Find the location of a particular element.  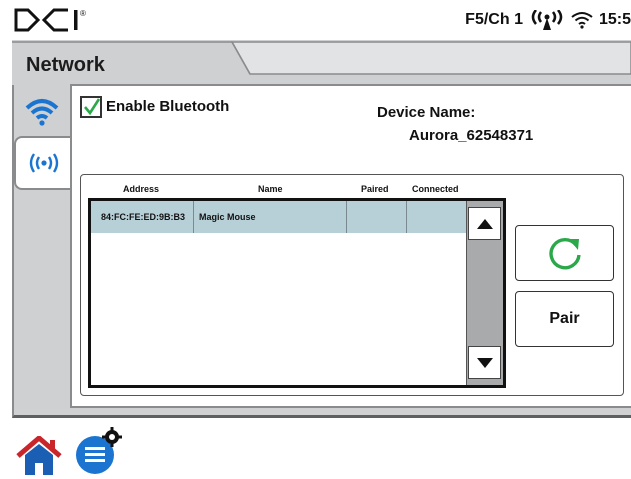

refresh-icon is located at coordinates (564, 254).